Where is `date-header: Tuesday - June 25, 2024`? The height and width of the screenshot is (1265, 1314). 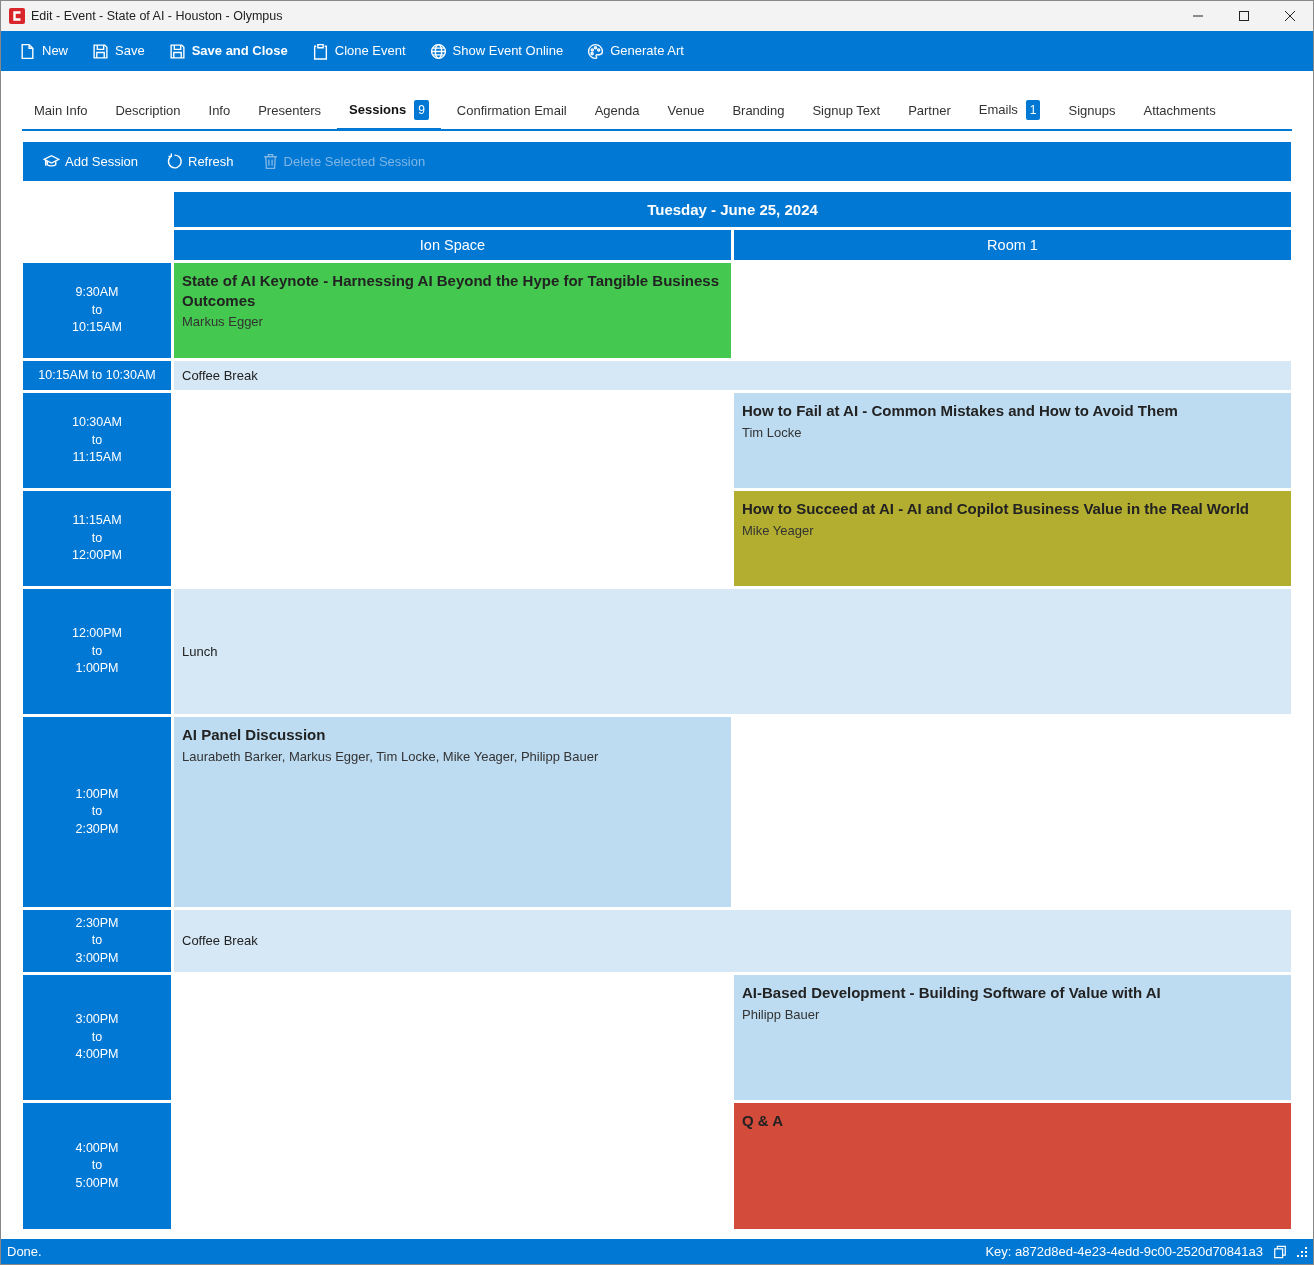
date-header: Tuesday - June 25, 2024 is located at coordinates (732, 209).